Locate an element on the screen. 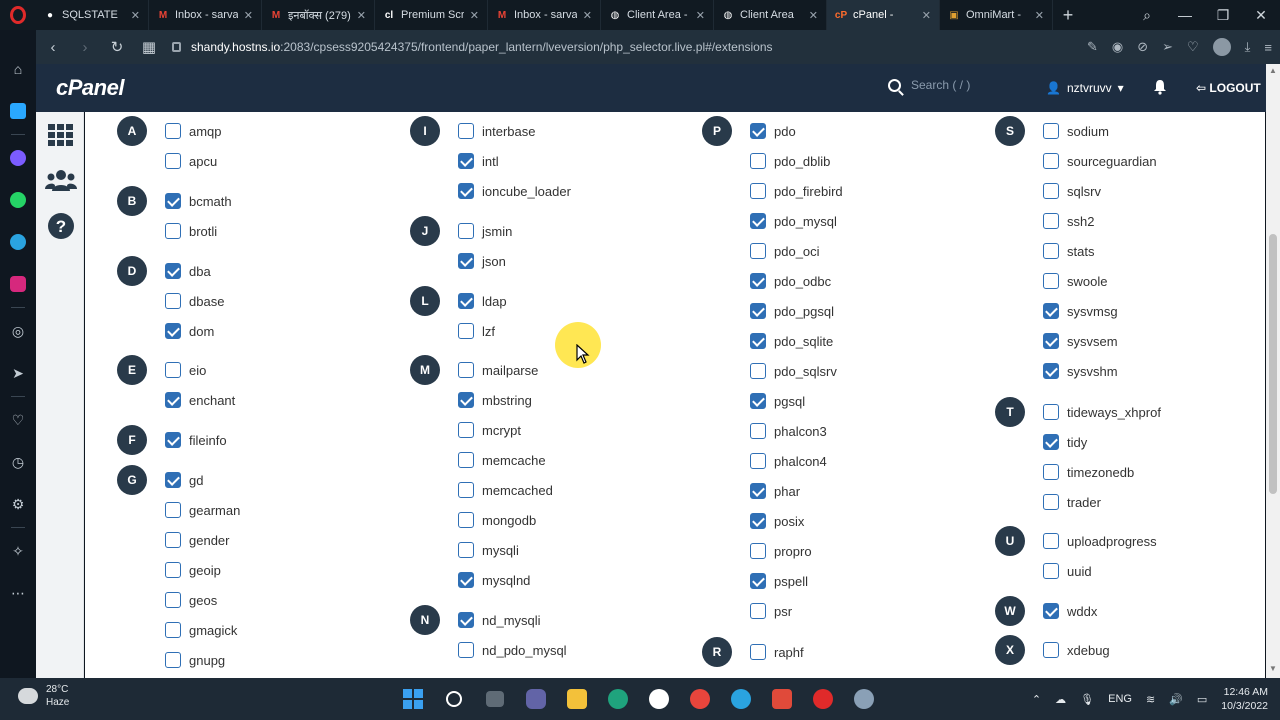 The height and width of the screenshot is (720, 1280). reload-button: ↻ is located at coordinates (117, 47).